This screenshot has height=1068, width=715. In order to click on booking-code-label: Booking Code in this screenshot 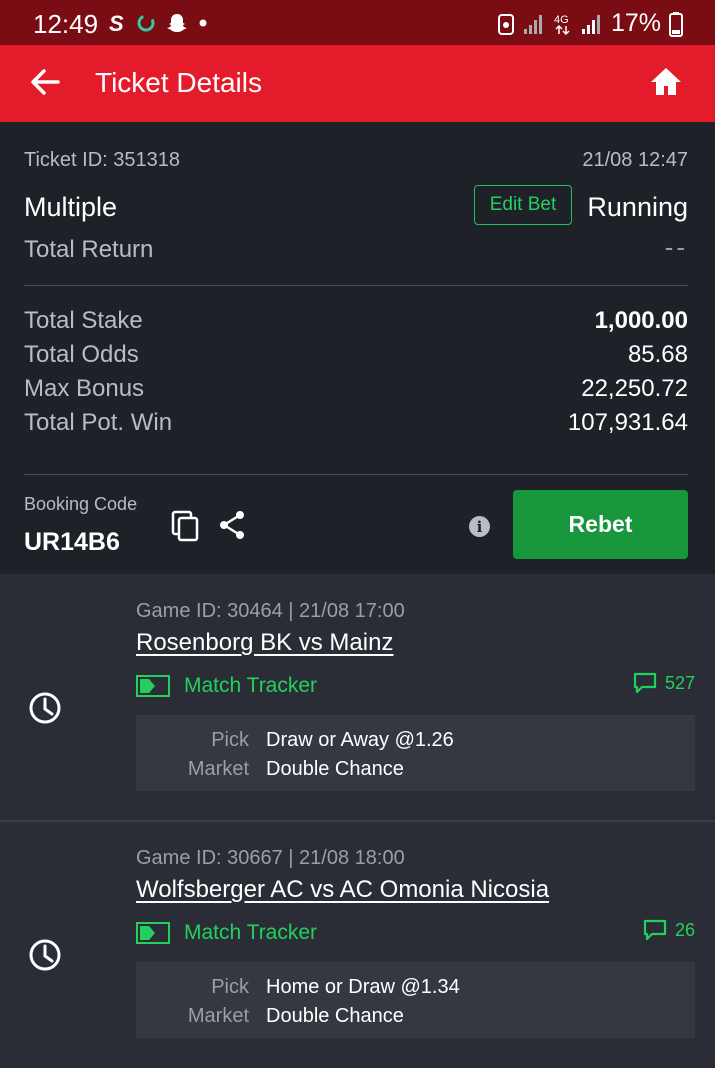, I will do `click(81, 504)`.